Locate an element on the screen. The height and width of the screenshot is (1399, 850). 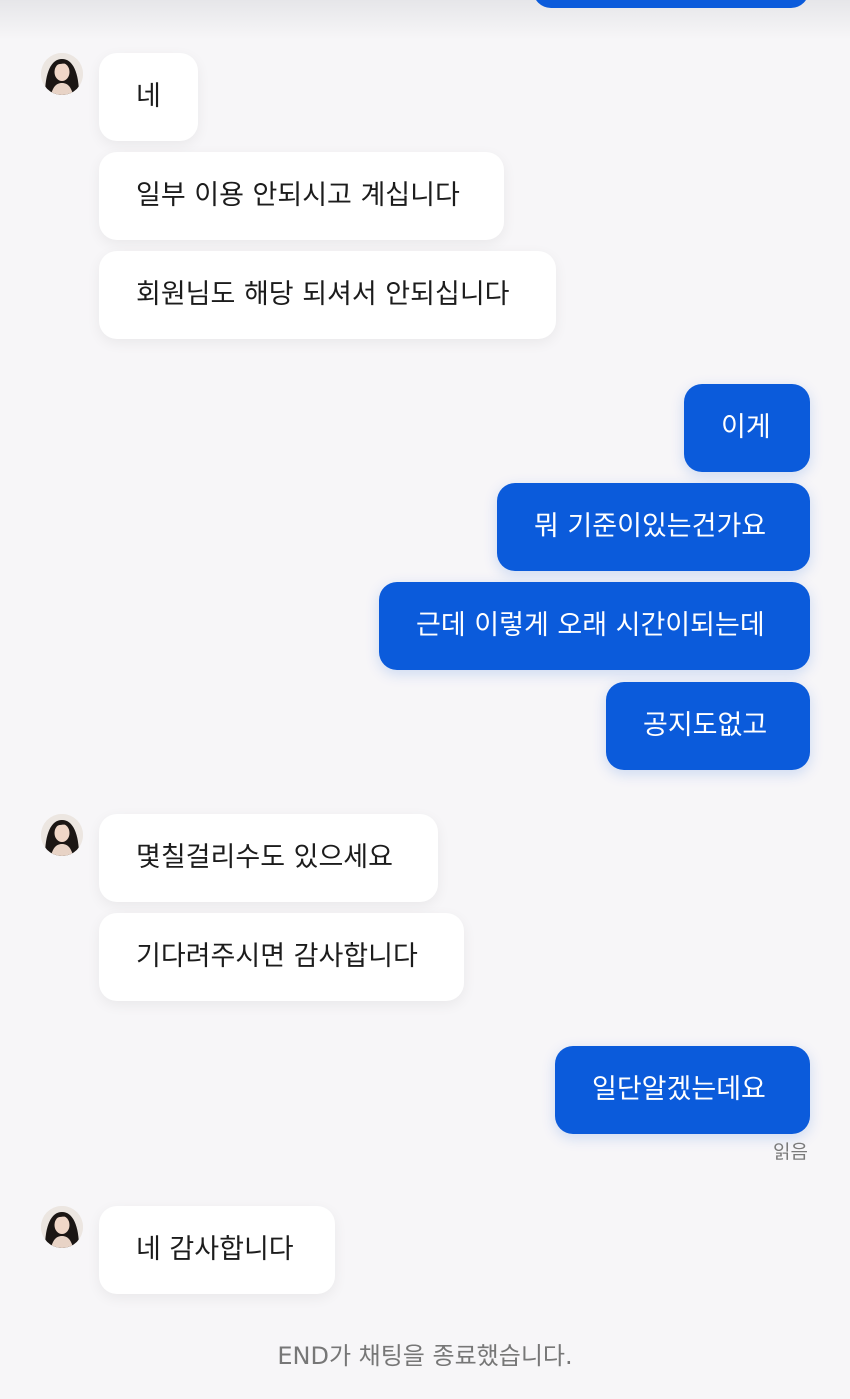
message-bubble-incoming: 네 is located at coordinates (148, 97).